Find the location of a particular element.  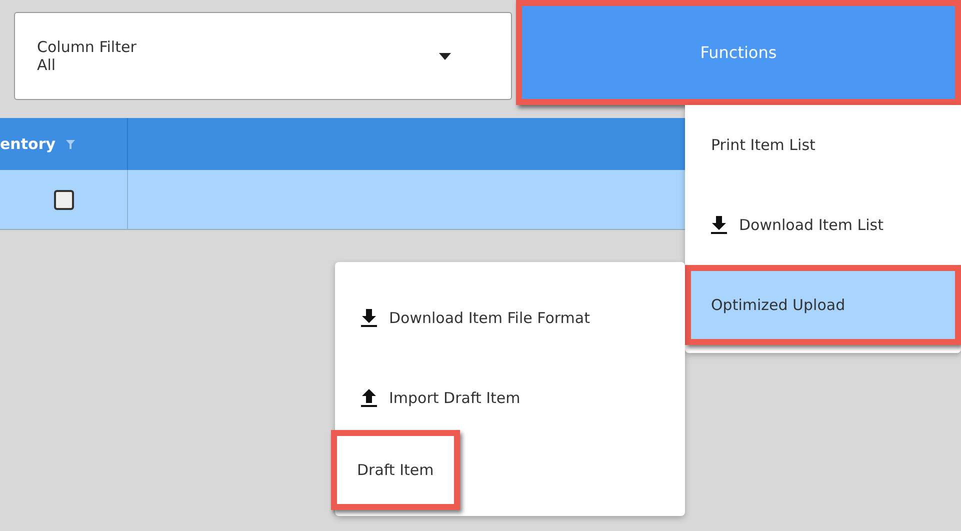

filter-value: All is located at coordinates (47, 65).